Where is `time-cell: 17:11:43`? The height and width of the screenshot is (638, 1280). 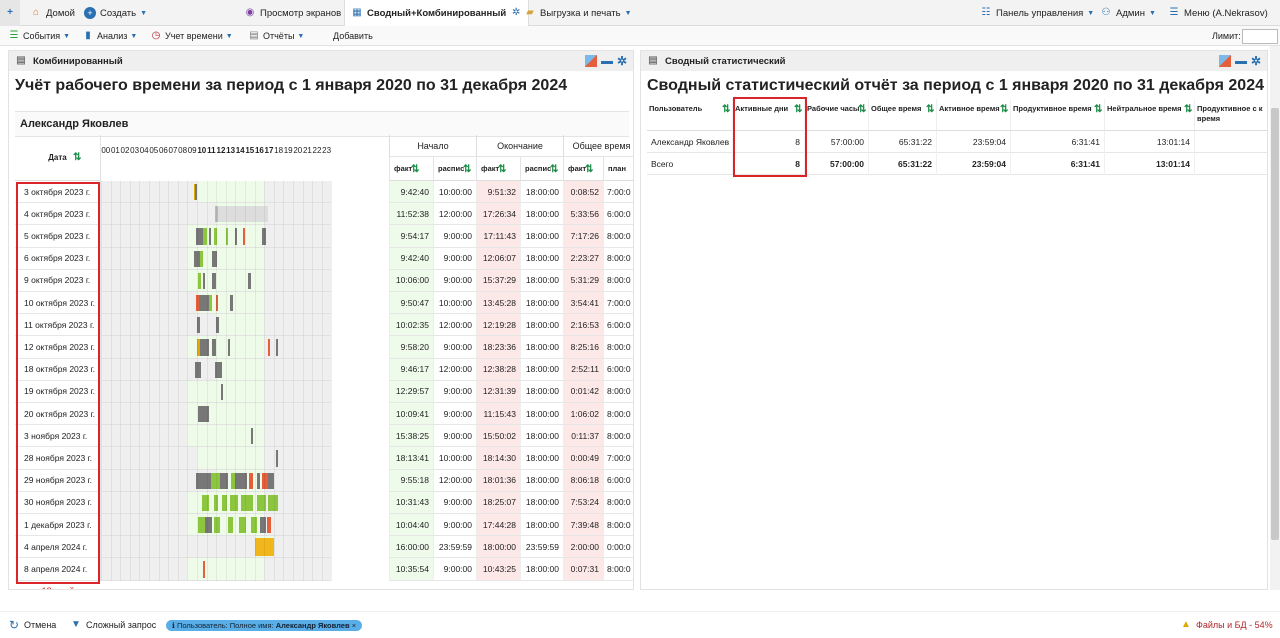 time-cell: 17:11:43 is located at coordinates (498, 236).